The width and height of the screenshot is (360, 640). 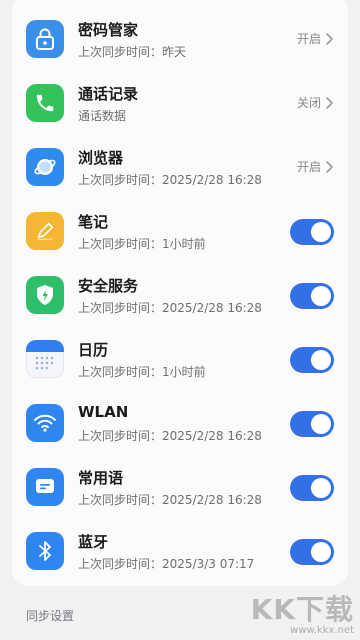 What do you see at coordinates (45, 423) in the screenshot?
I see `wifi-icon` at bounding box center [45, 423].